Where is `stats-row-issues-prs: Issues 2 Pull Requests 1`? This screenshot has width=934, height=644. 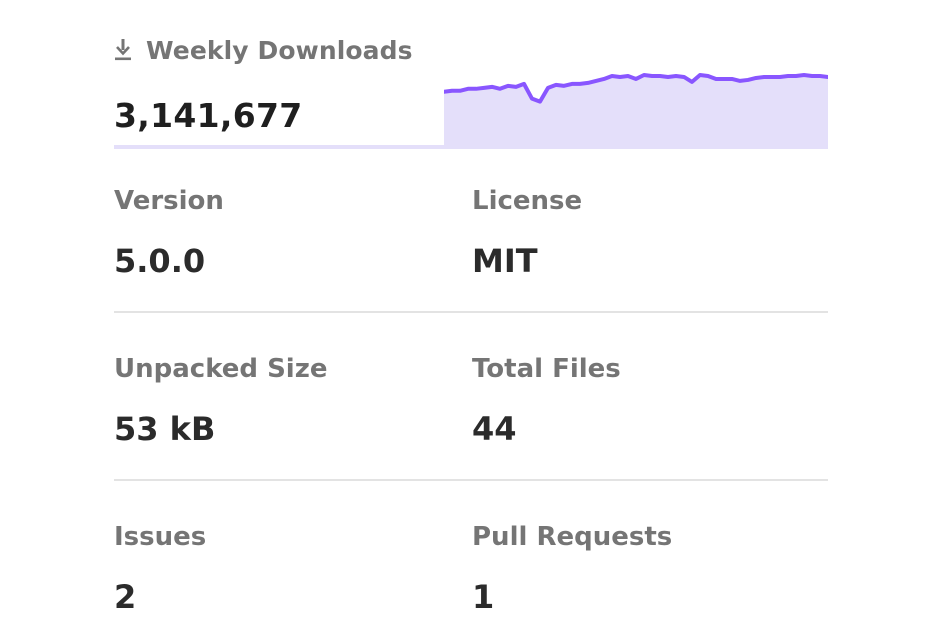 stats-row-issues-prs: Issues 2 Pull Requests 1 is located at coordinates (471, 577).